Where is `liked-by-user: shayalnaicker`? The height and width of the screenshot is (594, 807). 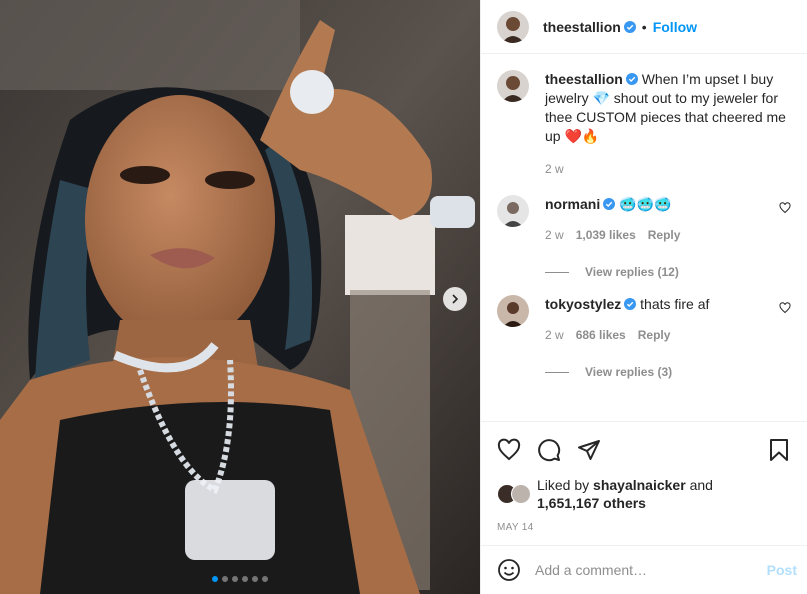 liked-by-user: shayalnaicker is located at coordinates (639, 485).